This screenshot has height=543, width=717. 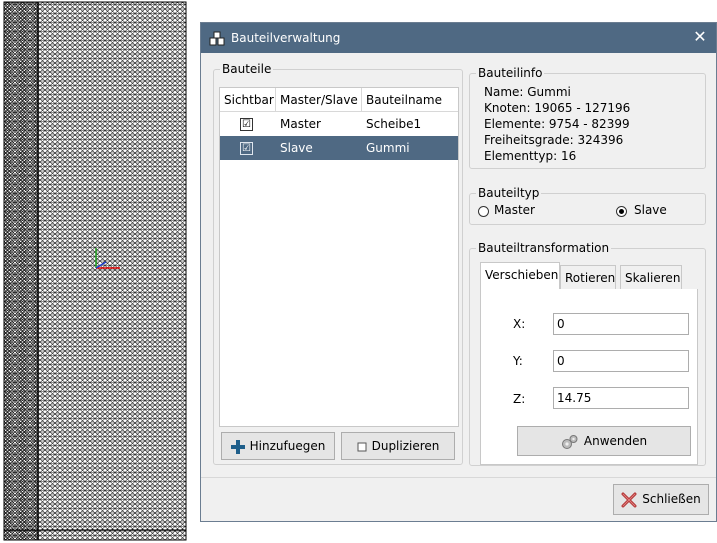 What do you see at coordinates (339, 148) in the screenshot?
I see `table-row-selected: ☑ Slave Gummi` at bounding box center [339, 148].